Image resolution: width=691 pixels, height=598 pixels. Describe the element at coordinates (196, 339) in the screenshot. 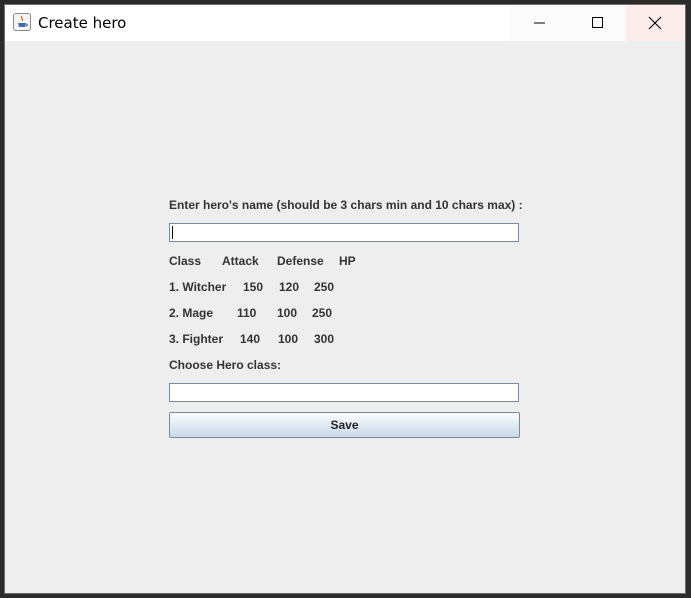

I see `row-class-name: 3. Fighter` at that location.